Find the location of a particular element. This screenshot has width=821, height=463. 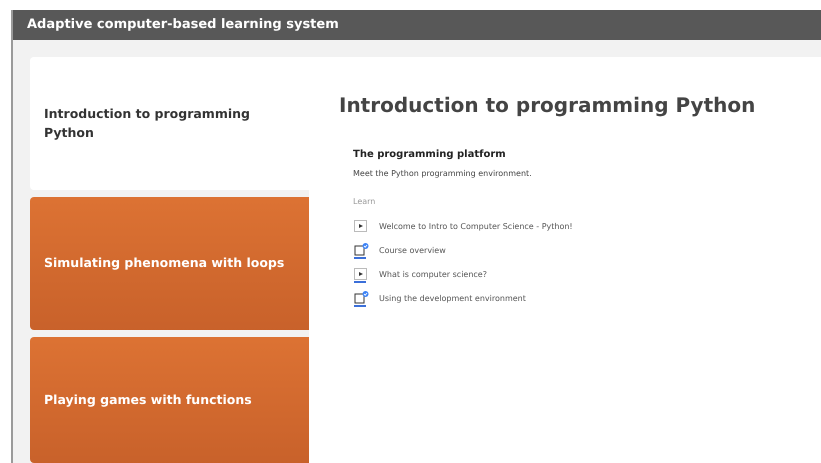

page-heading: Introduction to programming Python is located at coordinates (547, 105).